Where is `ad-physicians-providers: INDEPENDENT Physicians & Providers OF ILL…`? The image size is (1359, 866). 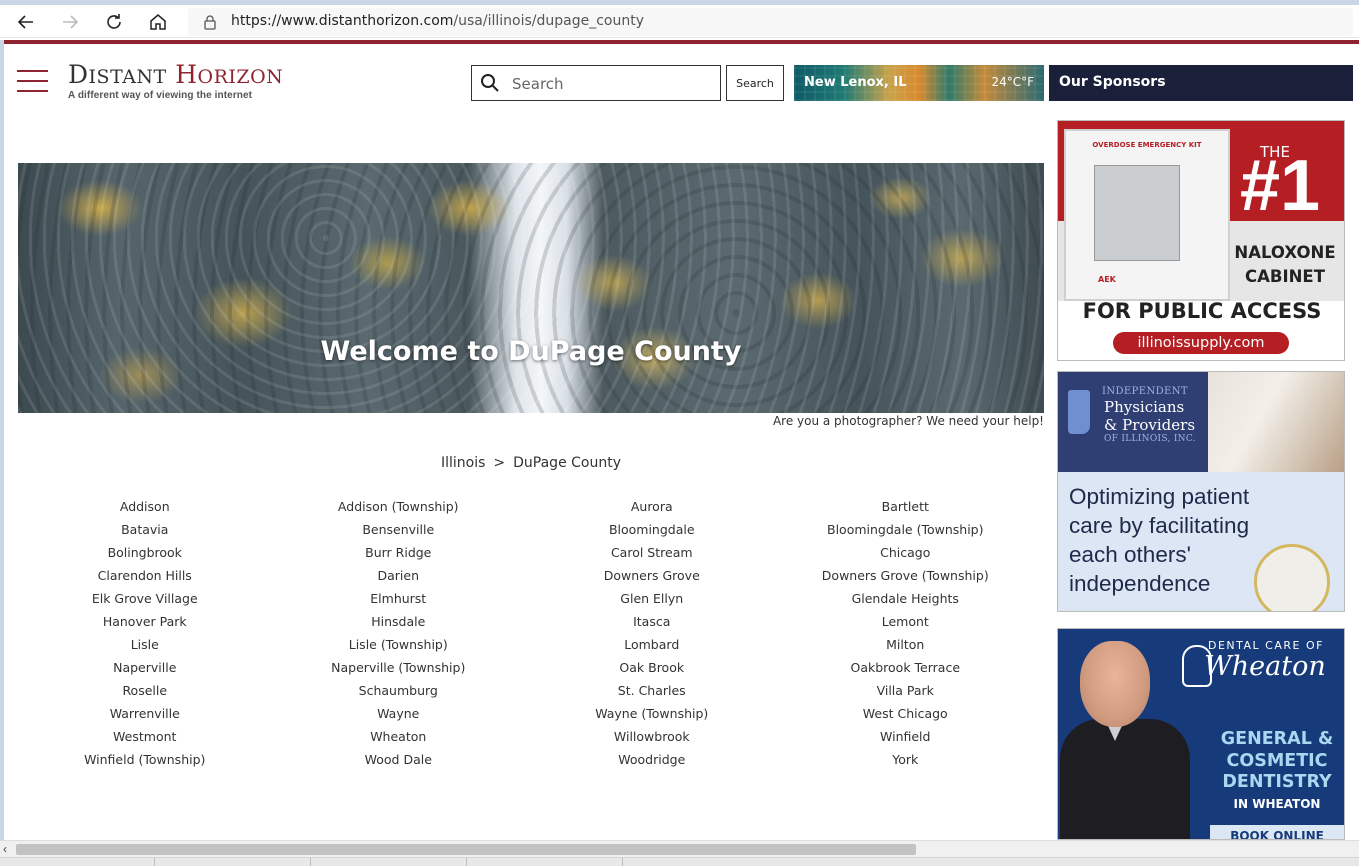
ad-physicians-providers: INDEPENDENT Physicians & Providers OF ILL… is located at coordinates (1201, 491).